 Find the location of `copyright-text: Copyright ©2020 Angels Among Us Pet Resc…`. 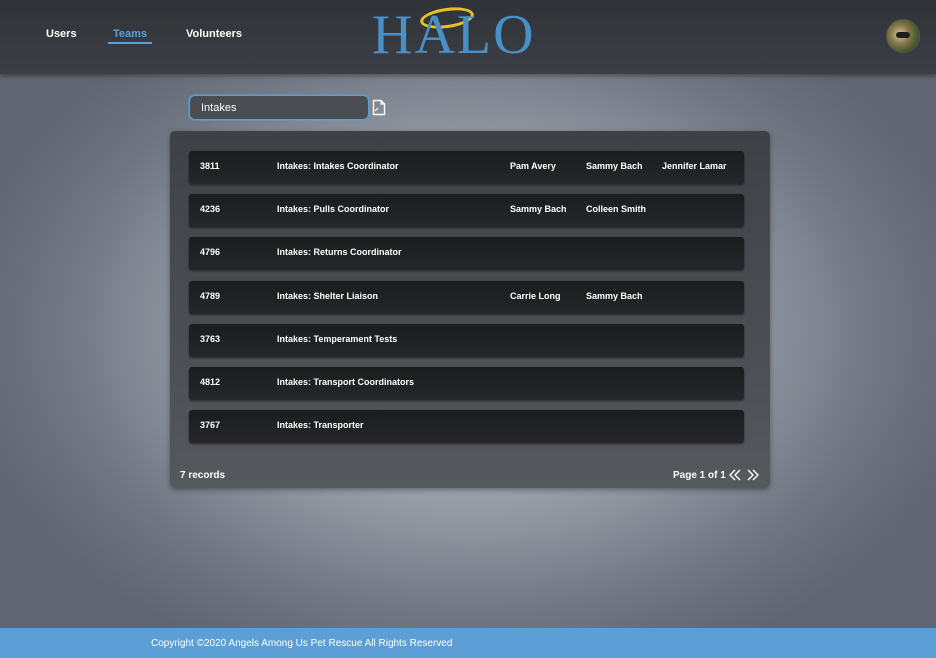

copyright-text: Copyright ©2020 Angels Among Us Pet Resc… is located at coordinates (302, 643).